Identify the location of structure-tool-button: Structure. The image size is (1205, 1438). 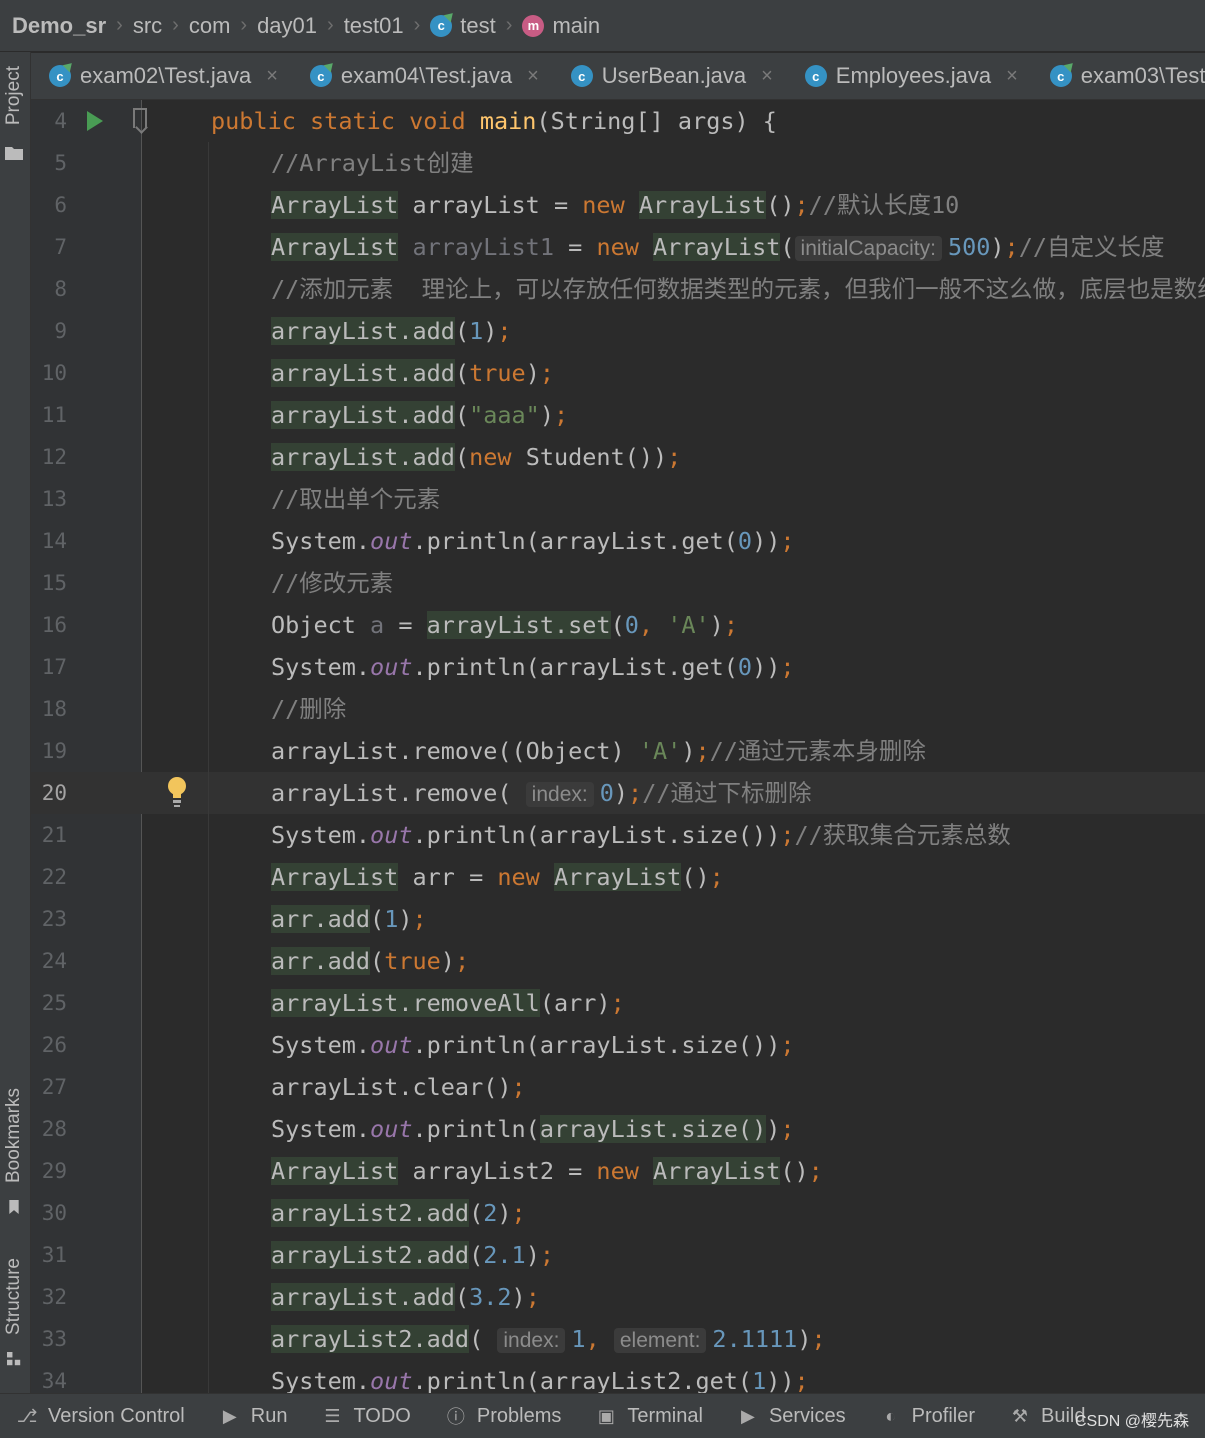
(14, 1296).